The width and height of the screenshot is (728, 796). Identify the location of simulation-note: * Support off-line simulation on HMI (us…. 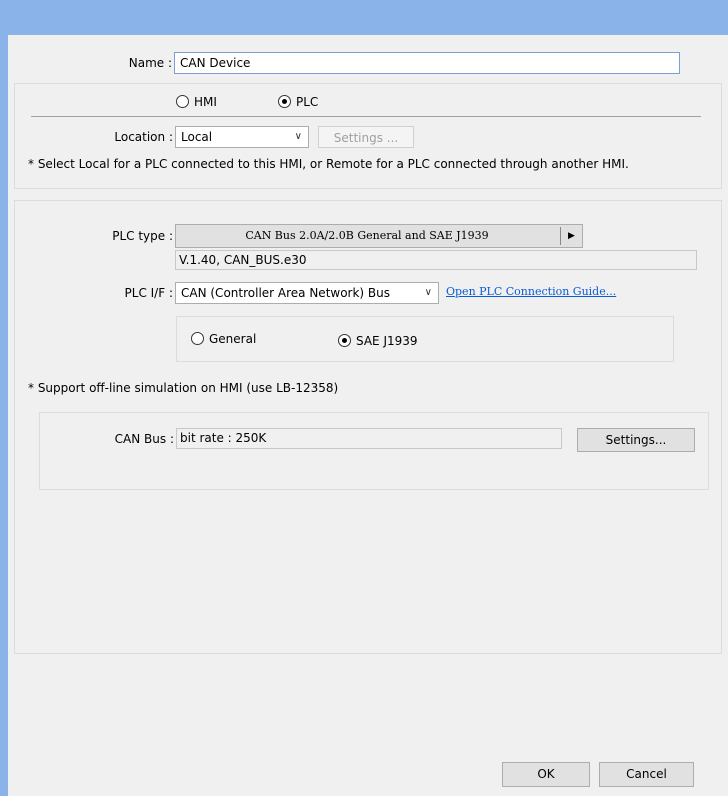
(183, 388).